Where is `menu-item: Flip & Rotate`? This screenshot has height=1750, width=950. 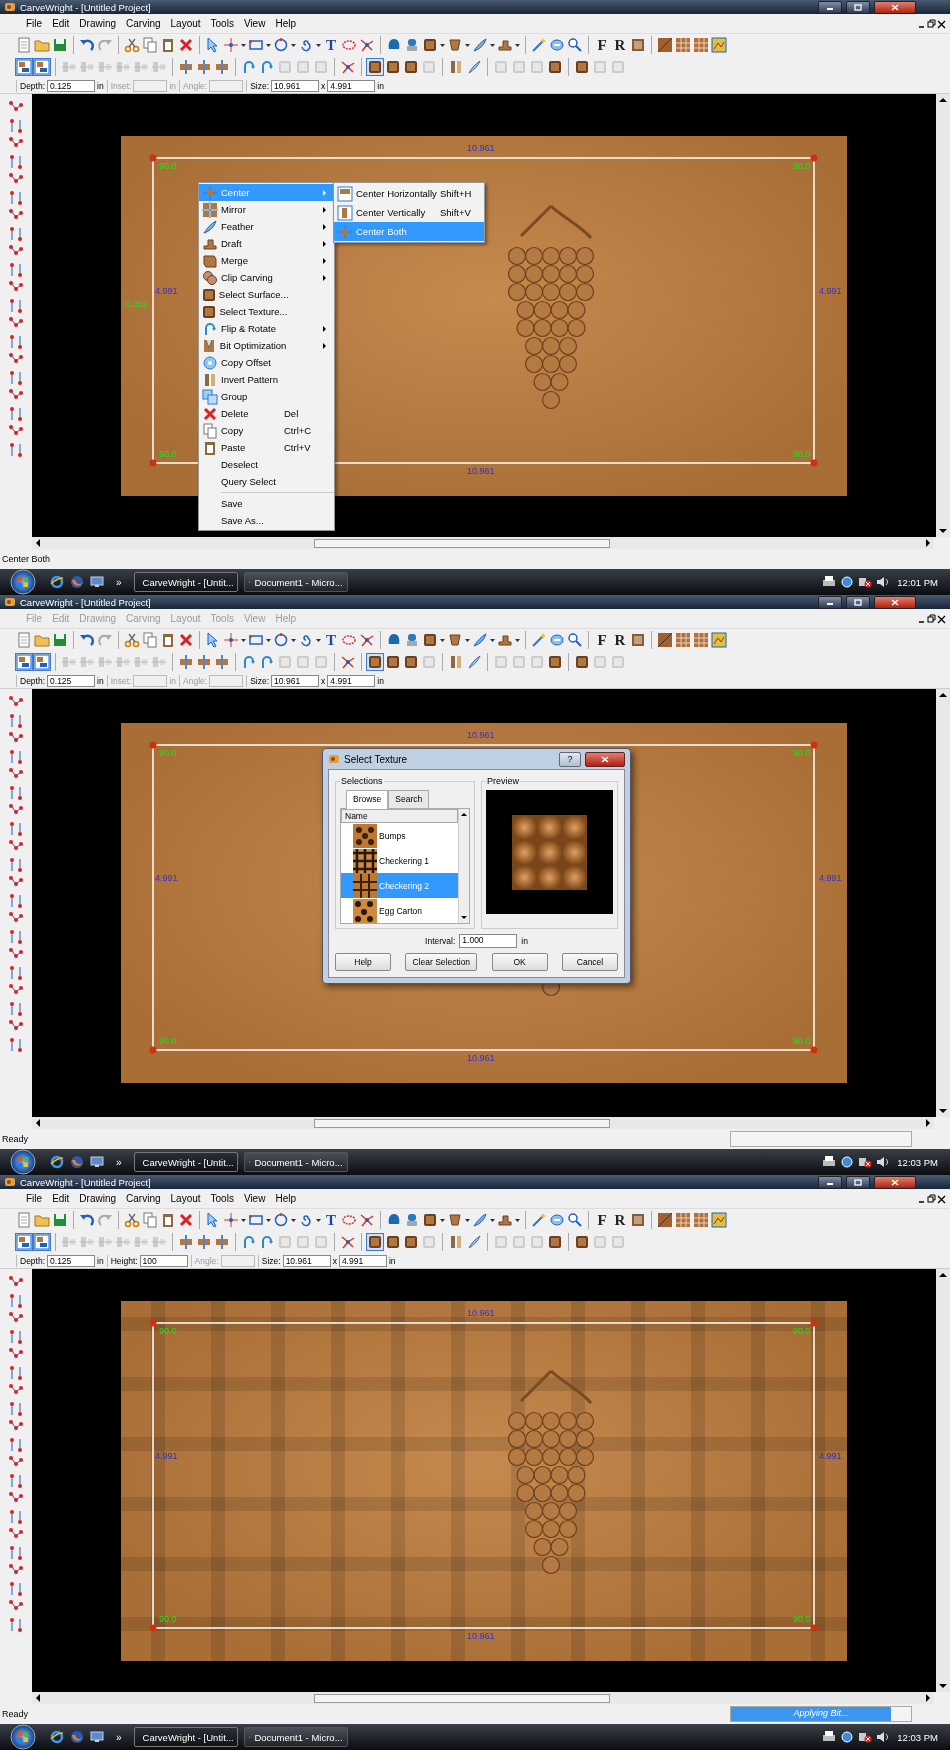 menu-item: Flip & Rotate is located at coordinates (266, 328).